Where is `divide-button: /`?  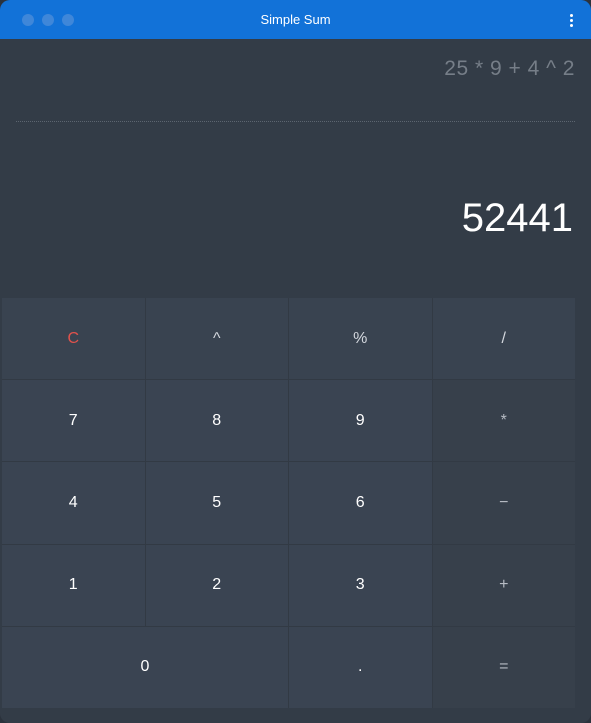
divide-button: / is located at coordinates (503, 339).